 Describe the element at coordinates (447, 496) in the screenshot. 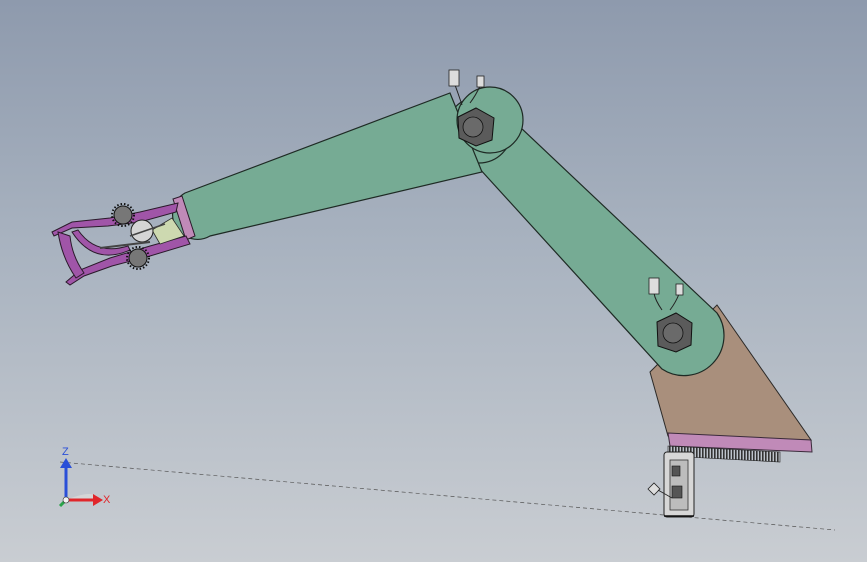

I see `ground-reference-line` at that location.